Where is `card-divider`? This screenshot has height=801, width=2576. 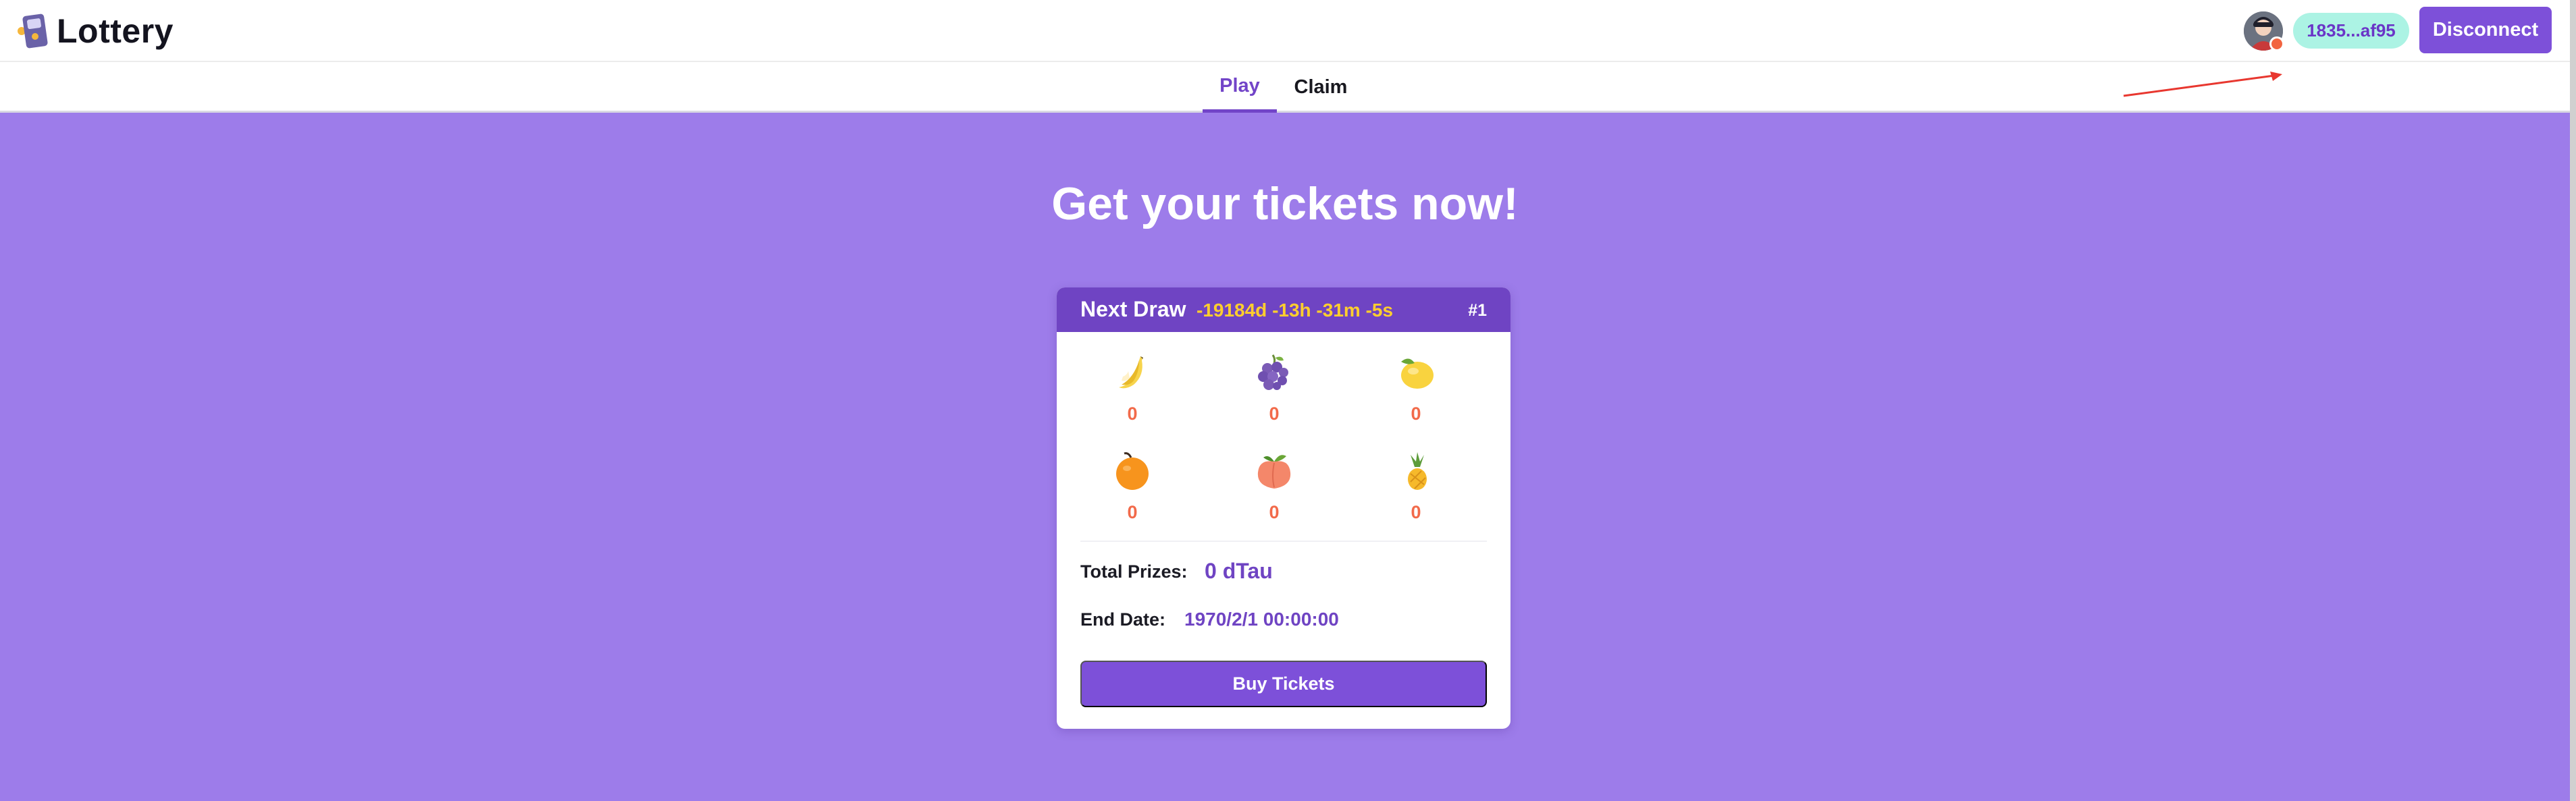 card-divider is located at coordinates (1283, 541).